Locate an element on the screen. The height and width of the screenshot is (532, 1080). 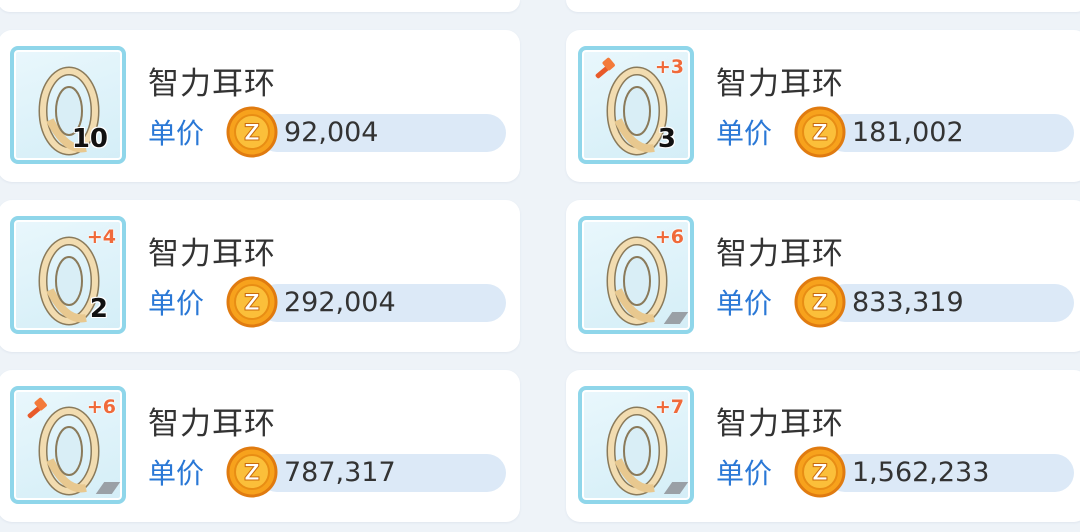
listing-card: +6 智力耳环 单价 Z 833,319 is located at coordinates (823, 276).